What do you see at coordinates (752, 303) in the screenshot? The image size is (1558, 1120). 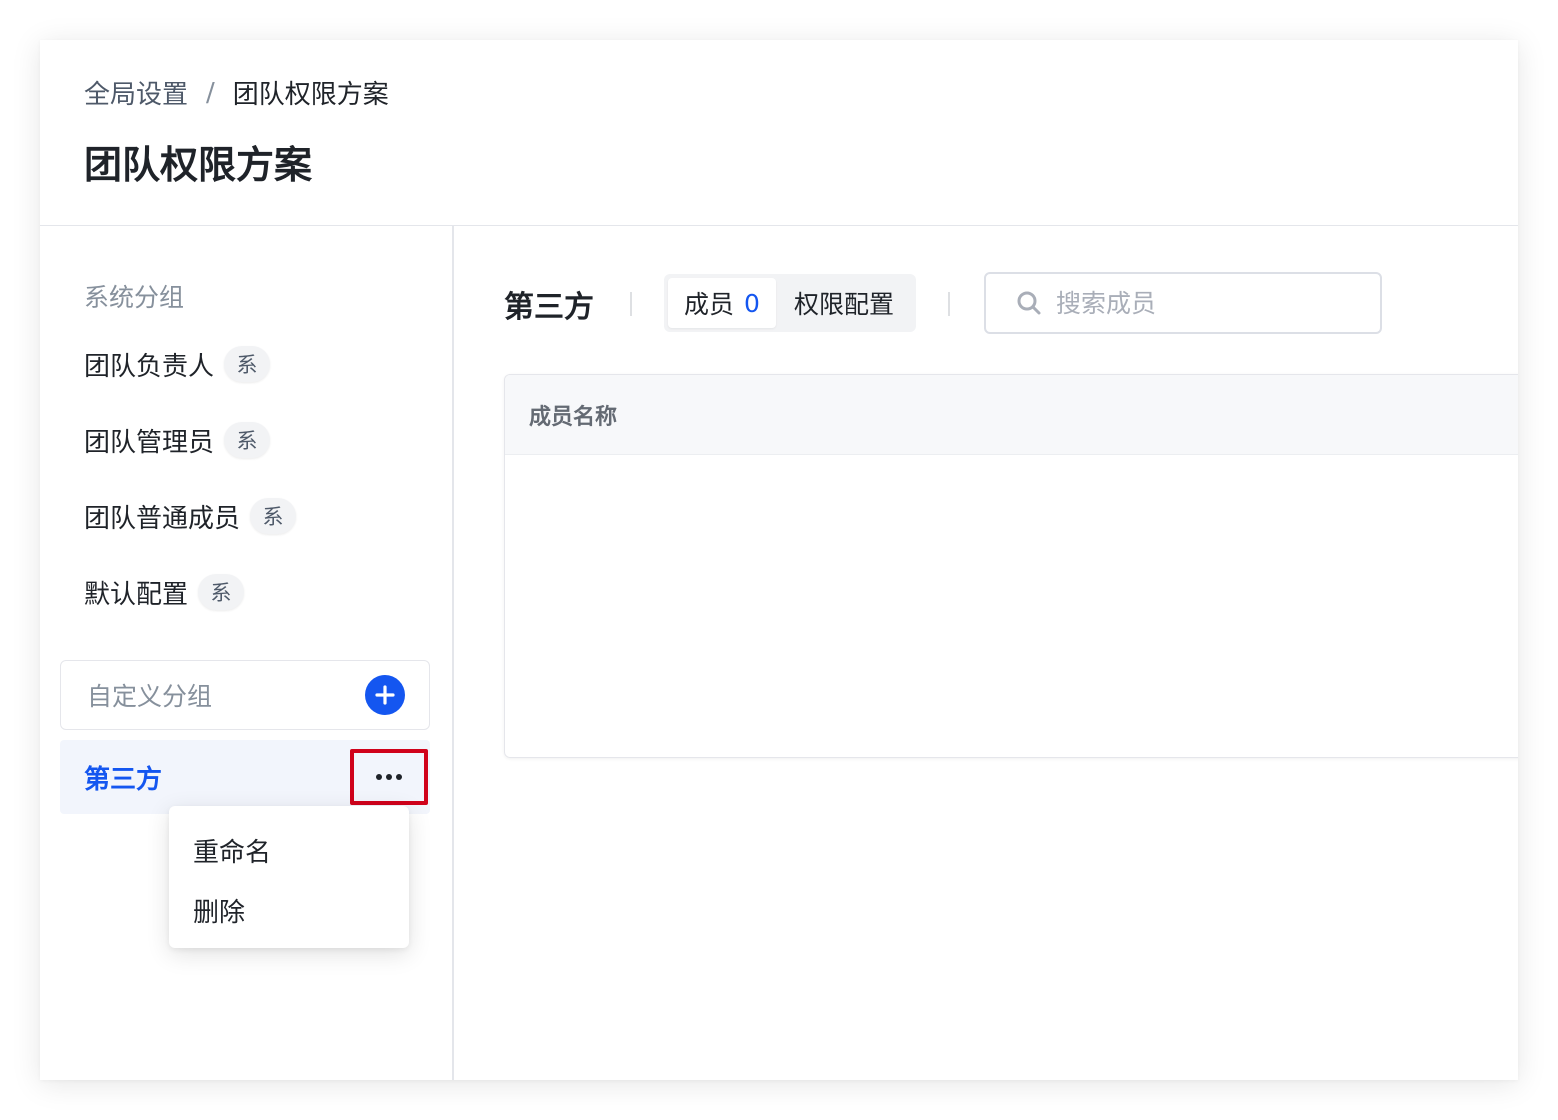 I see `member-count: 0` at bounding box center [752, 303].